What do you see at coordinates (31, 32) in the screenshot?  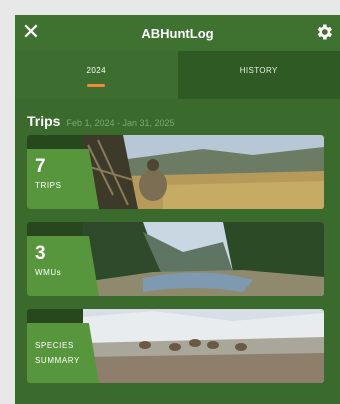 I see `close-icon: ✕` at bounding box center [31, 32].